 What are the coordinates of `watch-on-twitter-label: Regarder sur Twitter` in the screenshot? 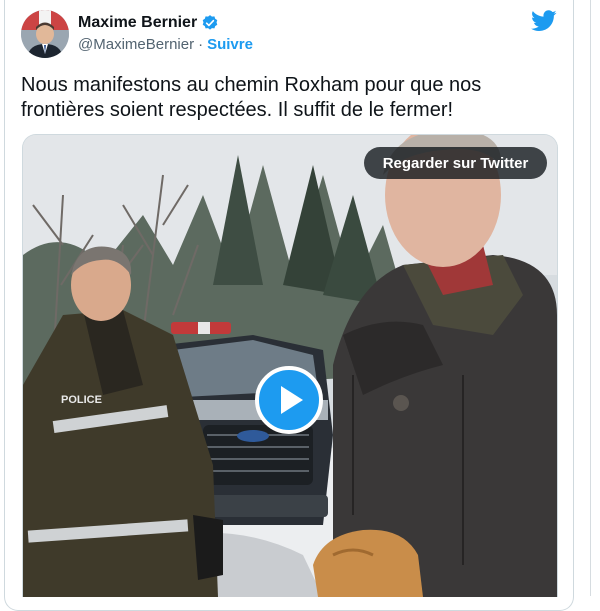 It's located at (455, 163).